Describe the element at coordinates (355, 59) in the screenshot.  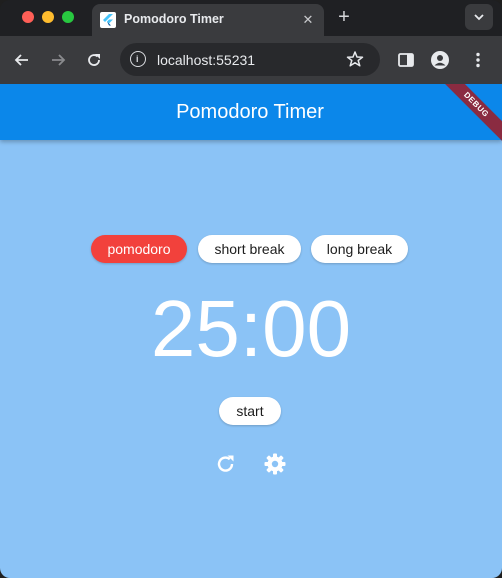
I see `star-icon` at that location.